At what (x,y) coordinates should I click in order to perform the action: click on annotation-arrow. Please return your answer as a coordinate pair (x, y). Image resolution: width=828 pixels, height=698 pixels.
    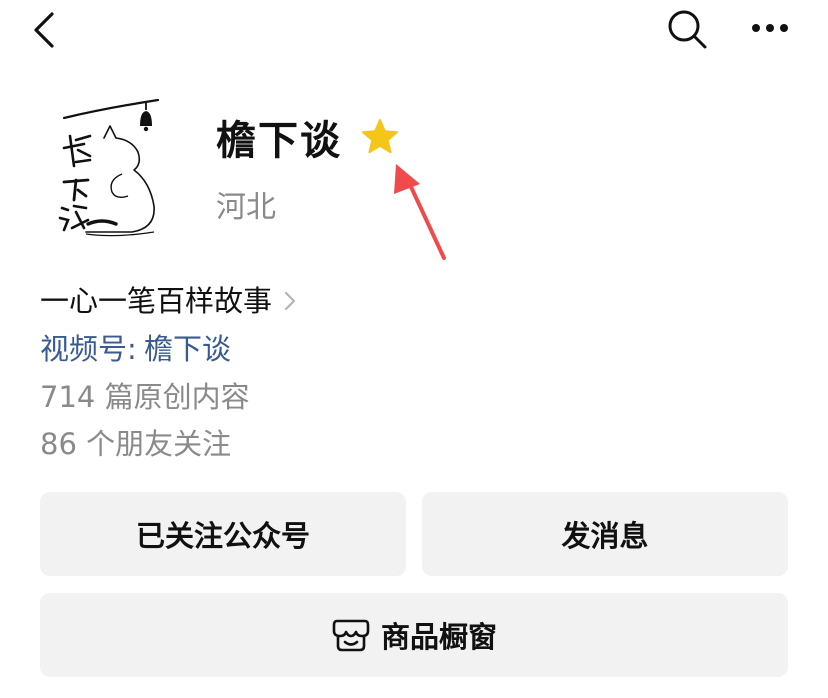
    Looking at the image, I should click on (420, 215).